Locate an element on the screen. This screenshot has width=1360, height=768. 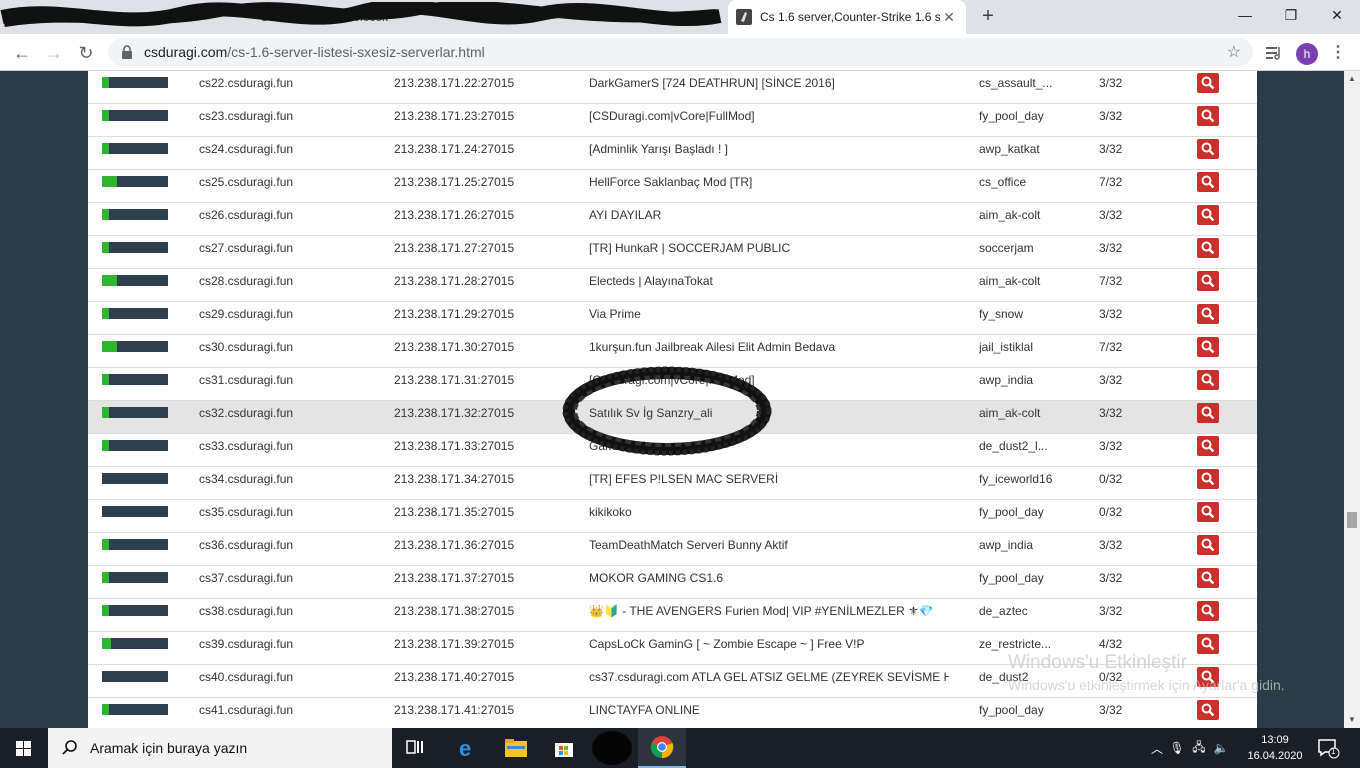
close-tab-icon: ✕ is located at coordinates (949, 17).